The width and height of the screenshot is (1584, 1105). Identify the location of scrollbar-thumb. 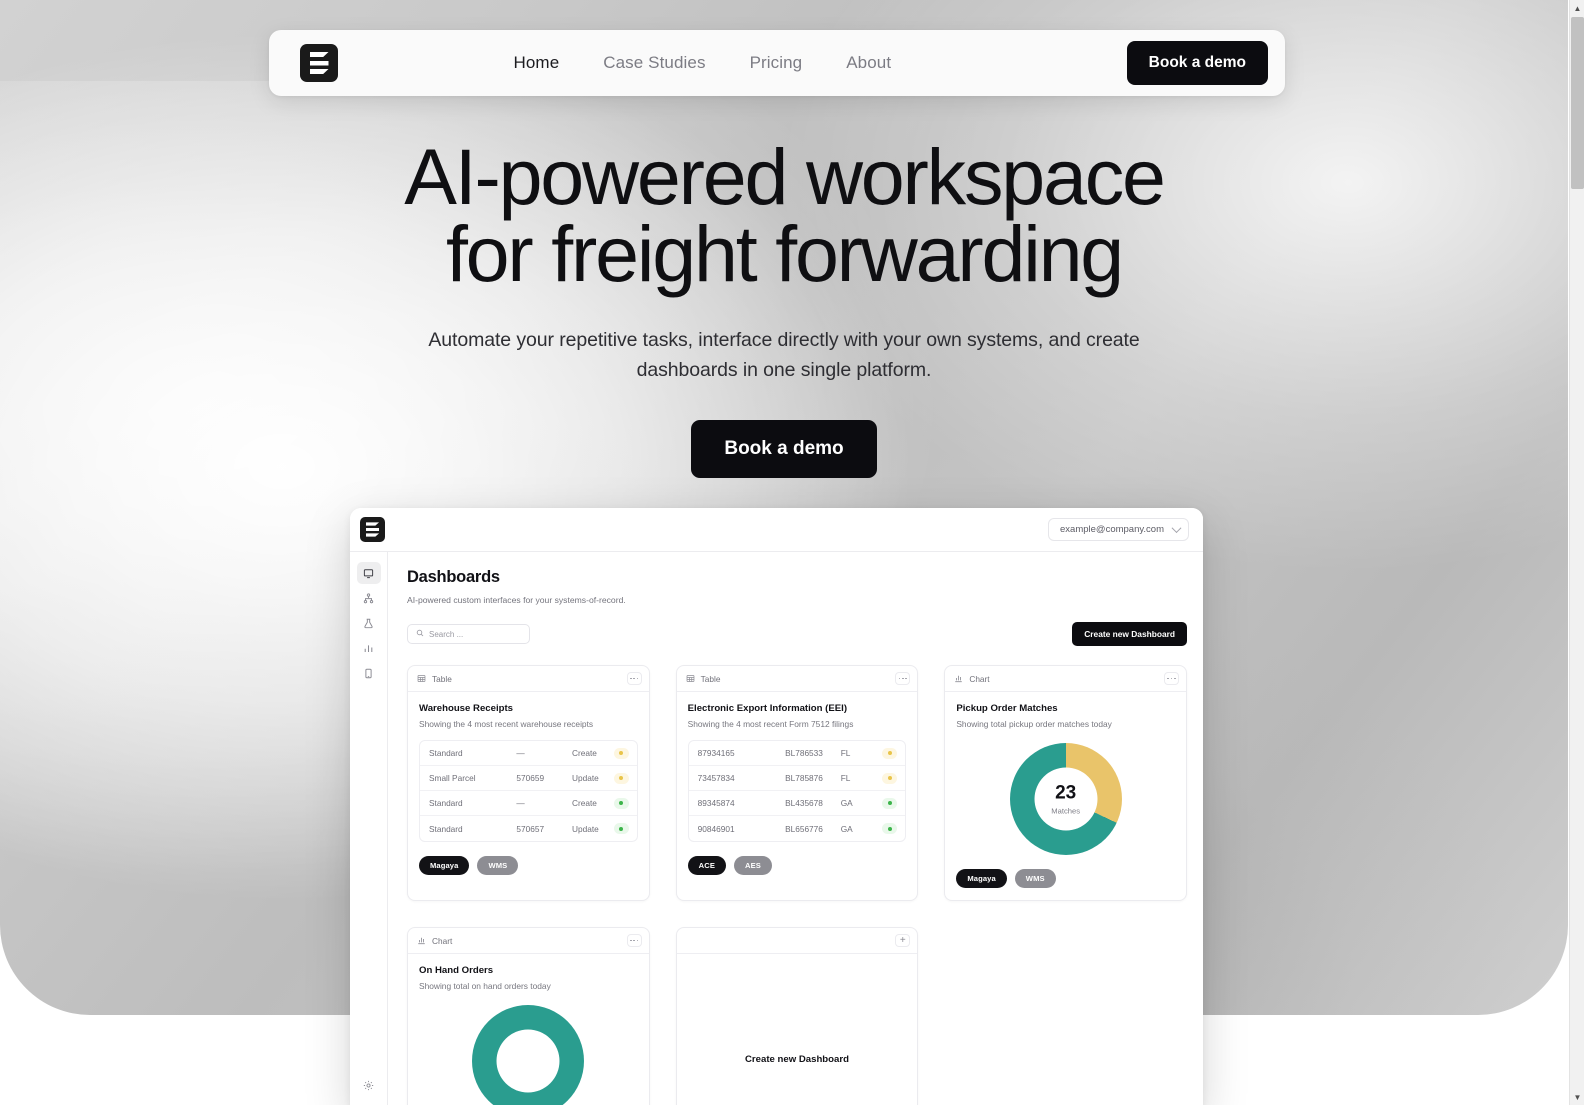
(1577, 103).